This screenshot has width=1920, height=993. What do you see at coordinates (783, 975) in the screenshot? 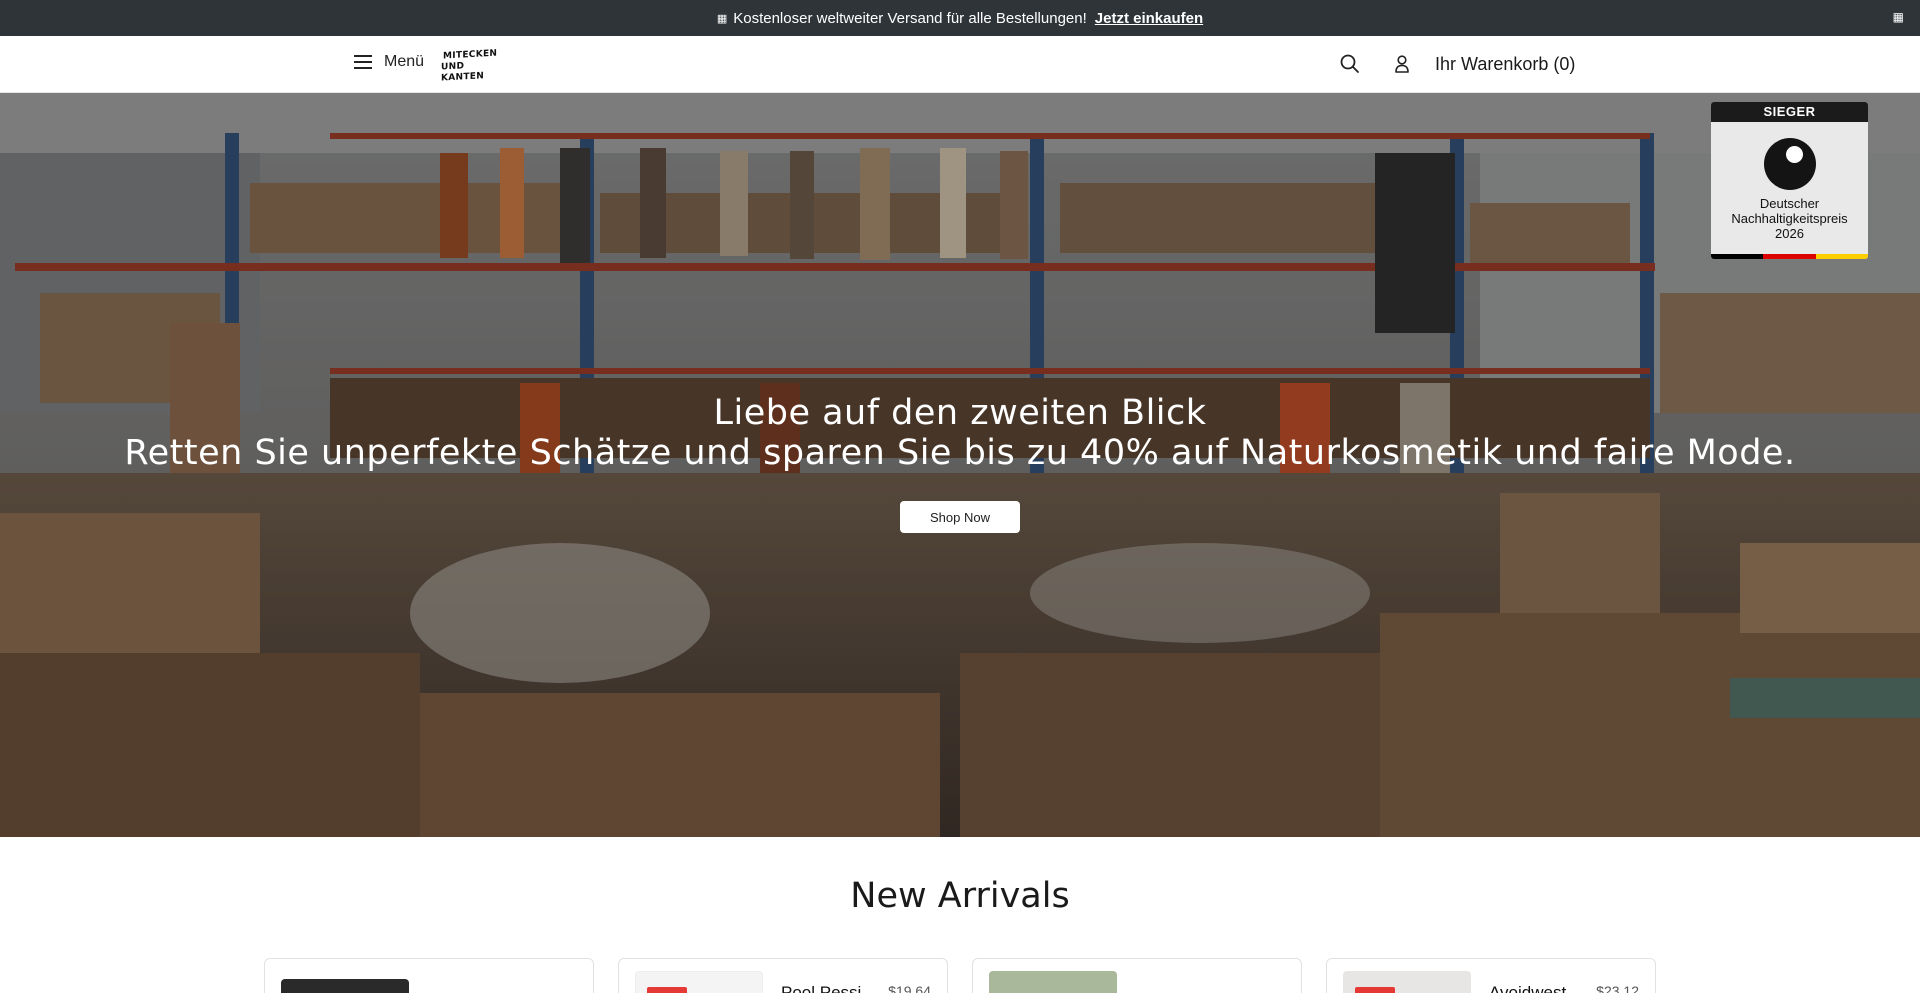
I see `product-card: Pool Pessi $19.64` at bounding box center [783, 975].